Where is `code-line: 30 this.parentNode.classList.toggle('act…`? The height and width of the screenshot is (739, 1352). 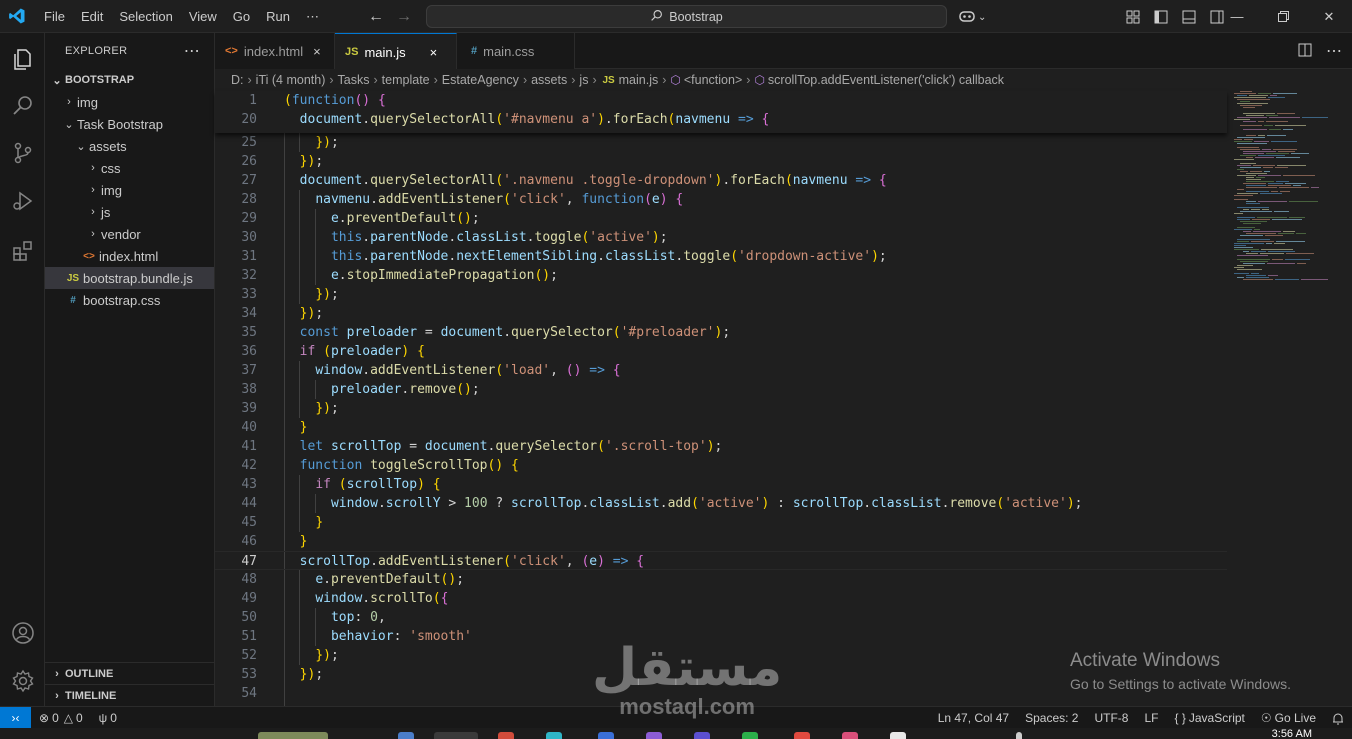 code-line: 30 this.parentNode.classList.toggle('act… is located at coordinates (721, 237).